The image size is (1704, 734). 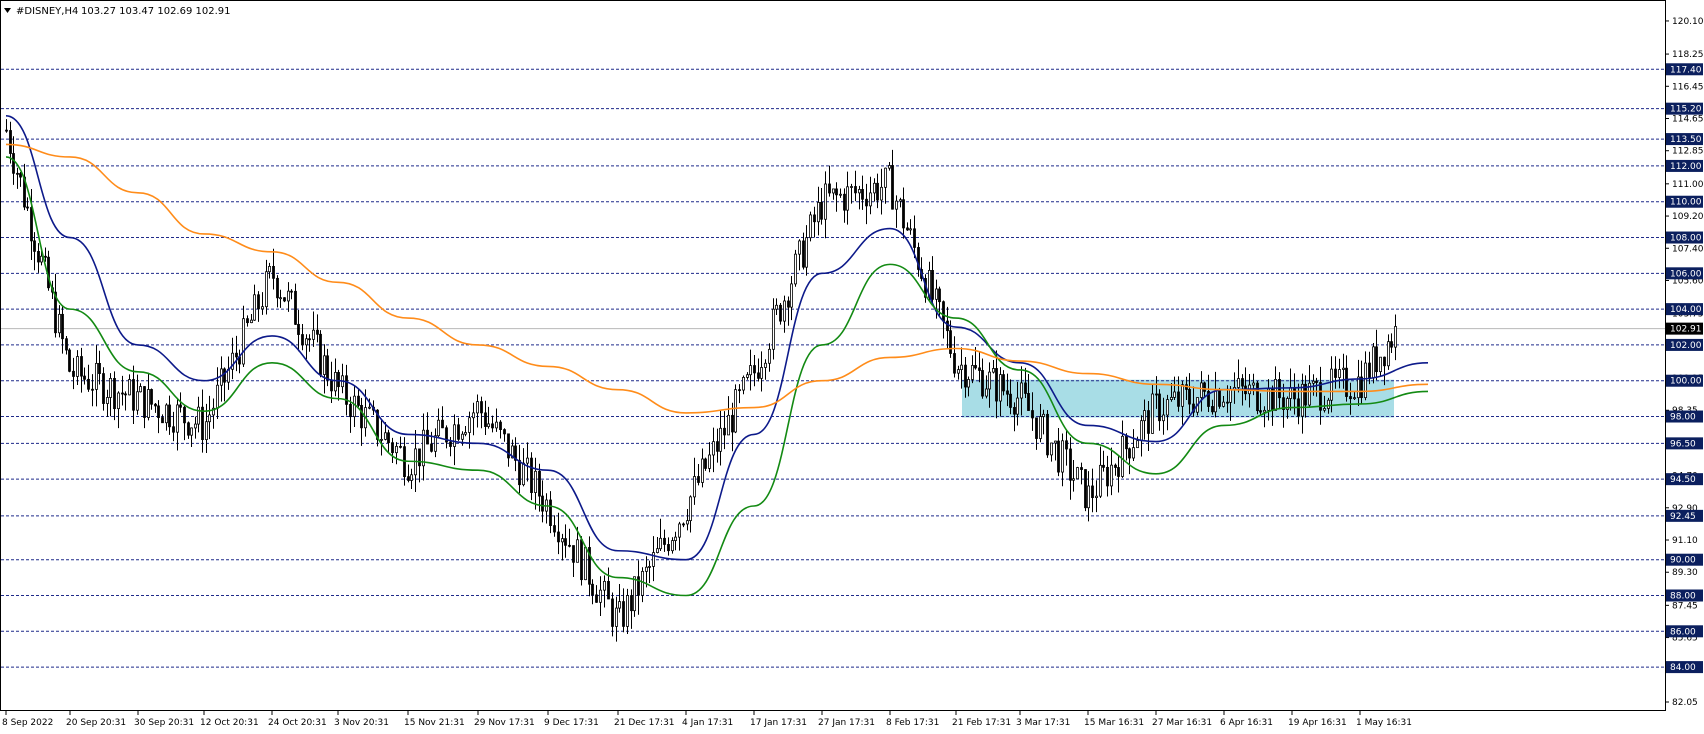 What do you see at coordinates (1043, 723) in the screenshot?
I see `x-tick-label-15: 3 Mar 17:31` at bounding box center [1043, 723].